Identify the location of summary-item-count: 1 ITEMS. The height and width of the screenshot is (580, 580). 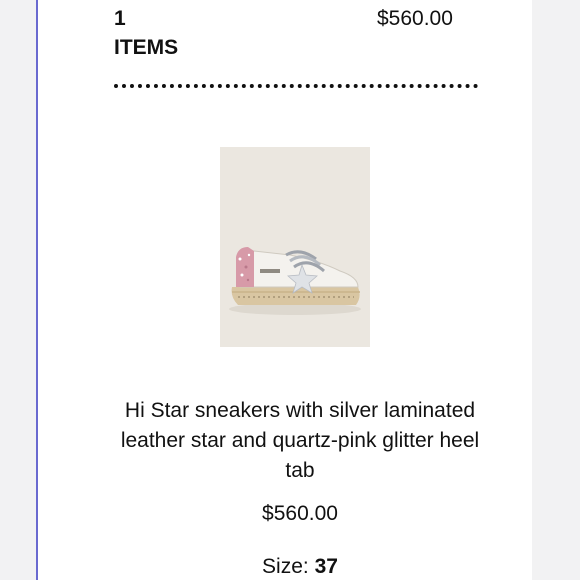
(184, 33).